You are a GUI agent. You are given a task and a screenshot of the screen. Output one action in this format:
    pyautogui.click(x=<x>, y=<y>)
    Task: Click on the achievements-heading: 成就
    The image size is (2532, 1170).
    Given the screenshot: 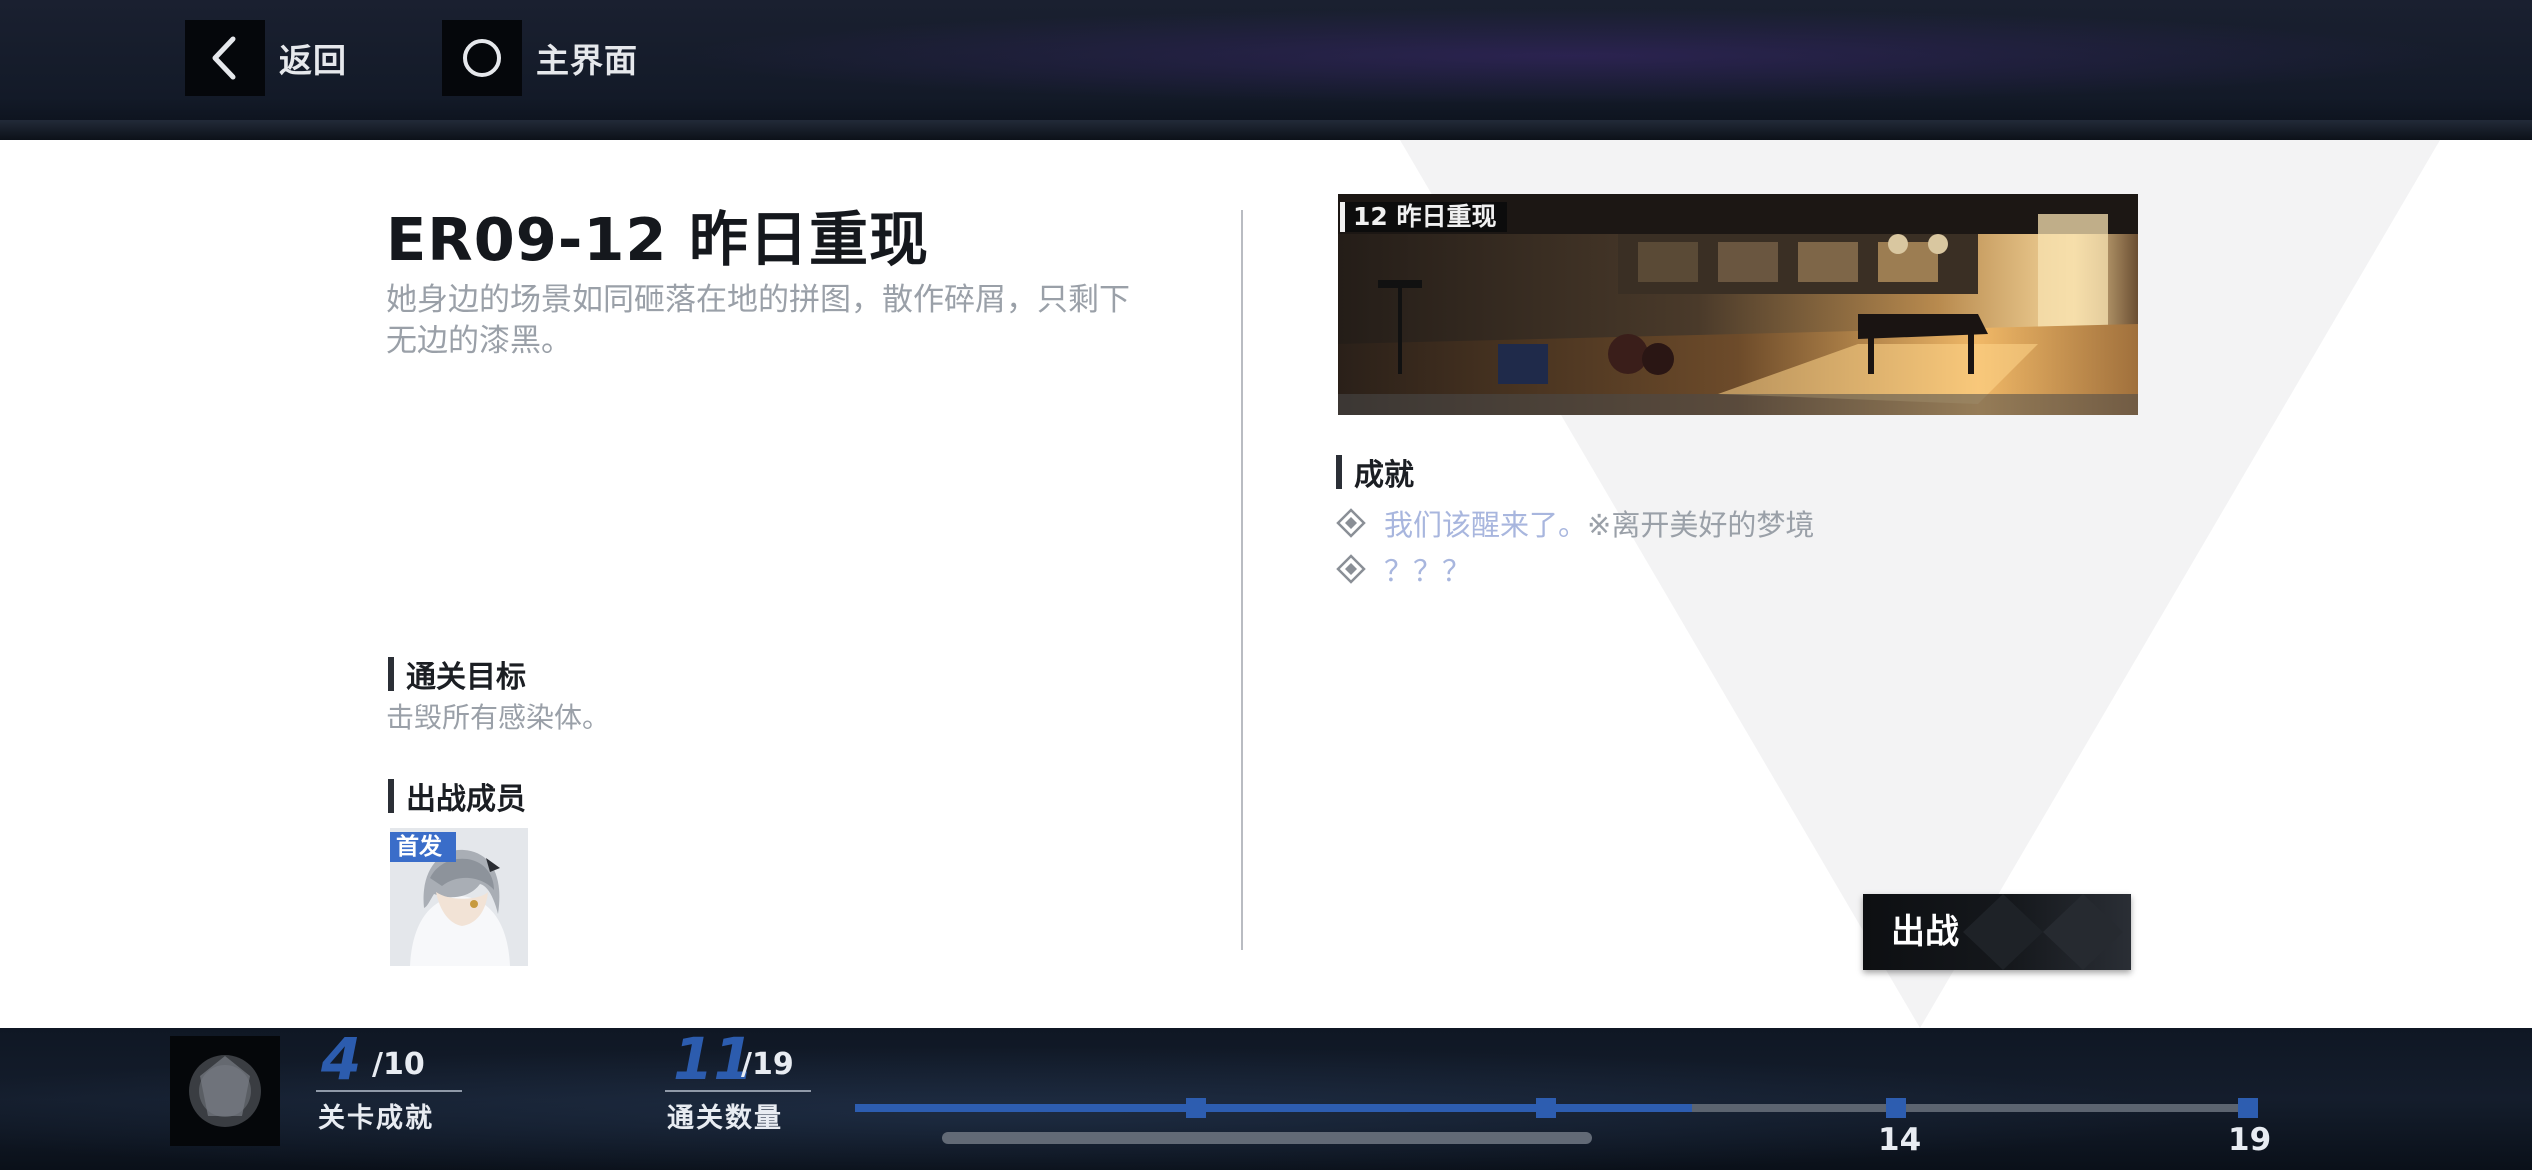 What is the action you would take?
    pyautogui.click(x=1375, y=472)
    